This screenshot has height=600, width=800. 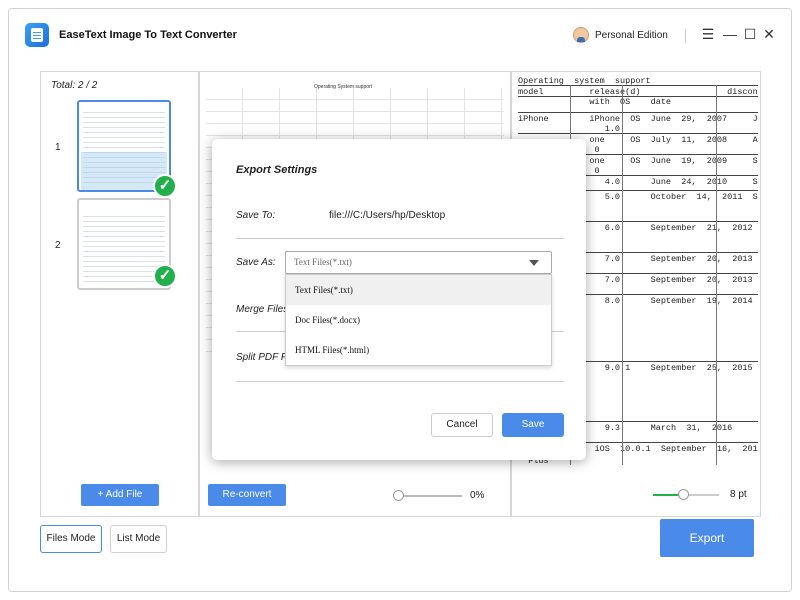 What do you see at coordinates (148, 35) in the screenshot?
I see `app-title: EaseText Image To Text Converter` at bounding box center [148, 35].